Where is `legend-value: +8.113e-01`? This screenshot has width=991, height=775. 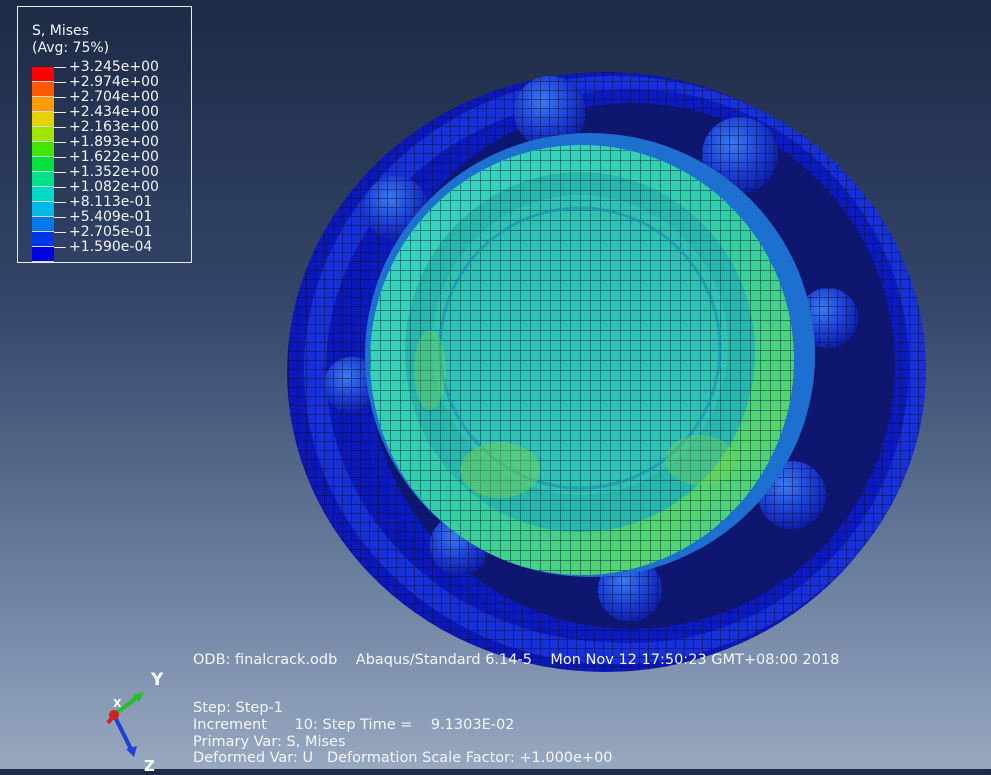 legend-value: +8.113e-01 is located at coordinates (111, 202).